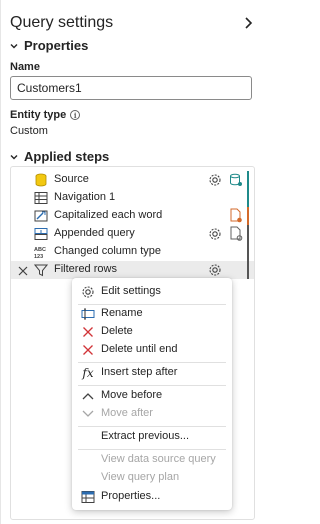  I want to click on menu-item-delete-until-end: Delete until end, so click(152, 350).